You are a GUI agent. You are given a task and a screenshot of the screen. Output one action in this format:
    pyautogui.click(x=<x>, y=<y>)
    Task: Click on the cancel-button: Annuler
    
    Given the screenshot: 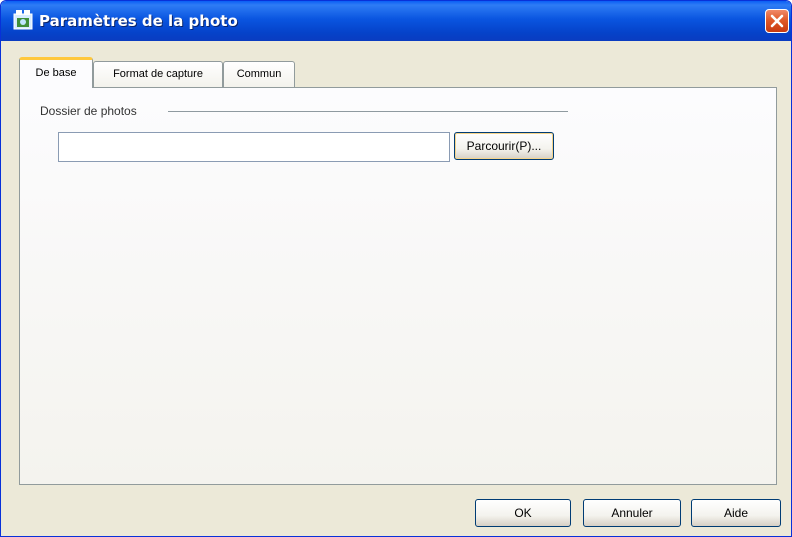 What is the action you would take?
    pyautogui.click(x=632, y=513)
    